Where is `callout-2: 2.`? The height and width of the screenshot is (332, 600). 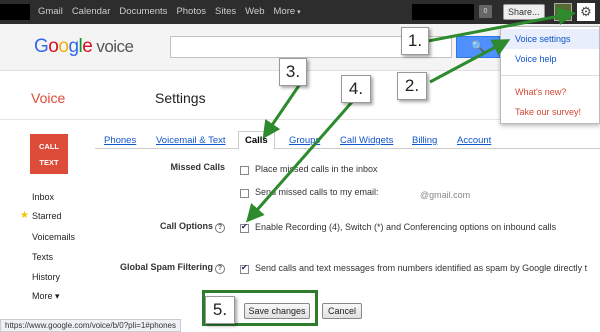
callout-2: 2. is located at coordinates (412, 86).